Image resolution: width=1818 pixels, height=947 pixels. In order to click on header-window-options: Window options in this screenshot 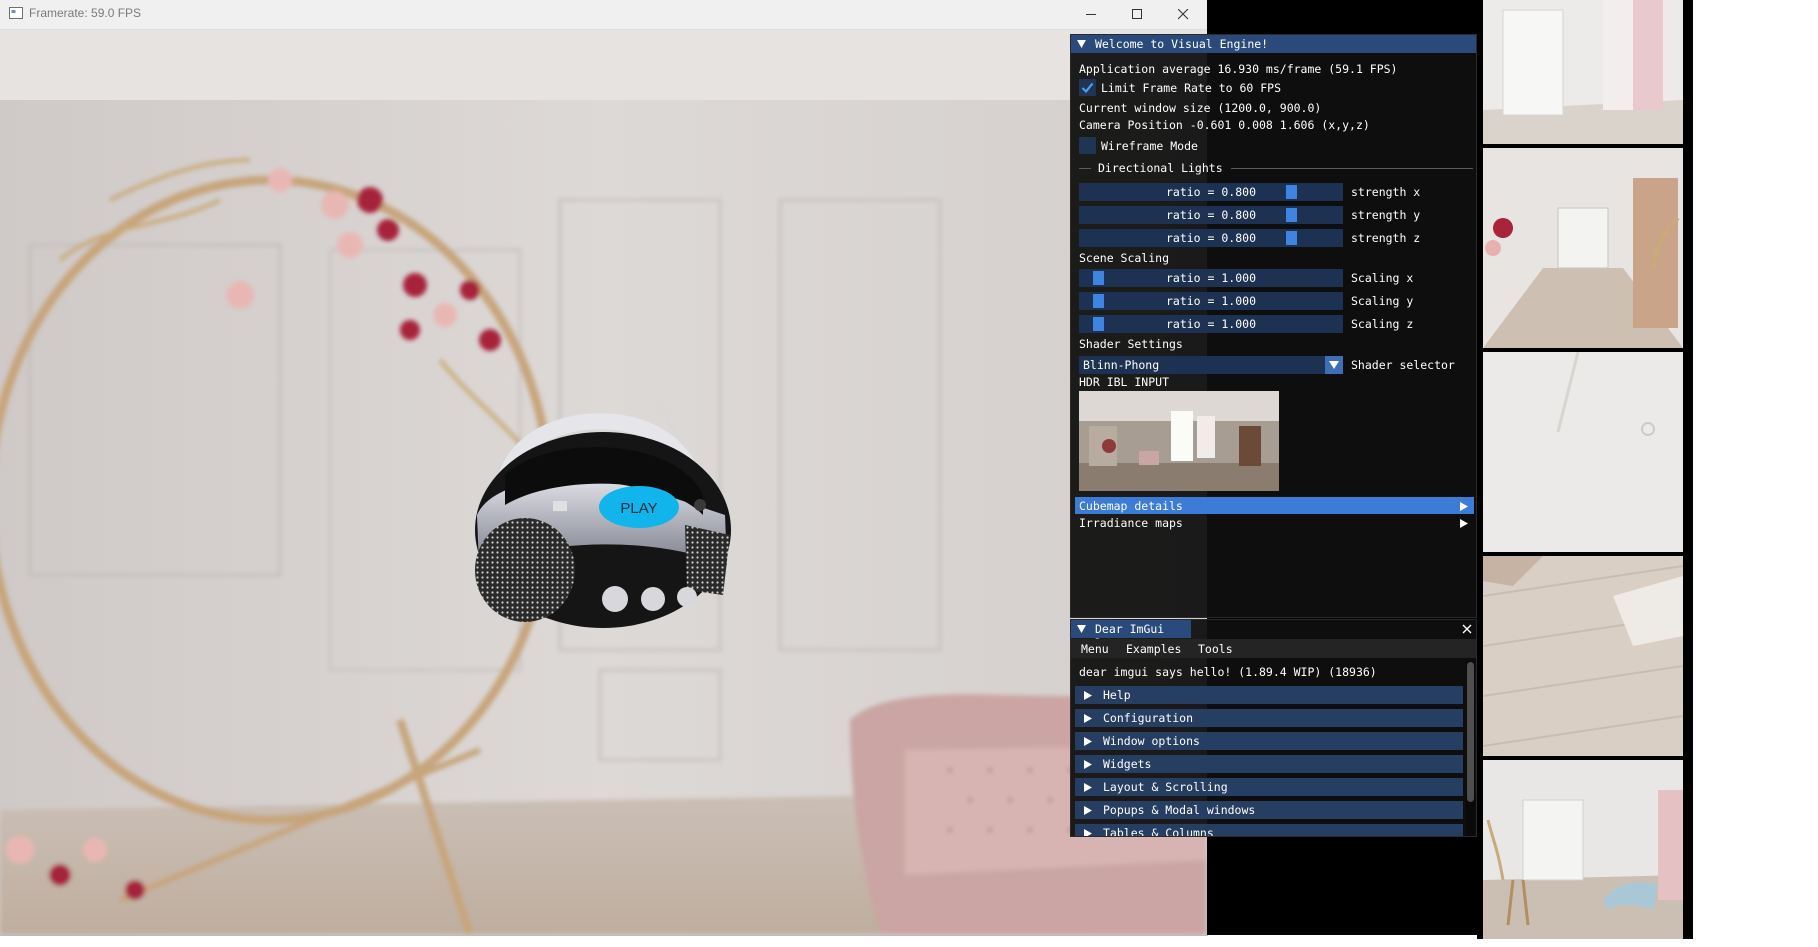, I will do `click(1269, 741)`.